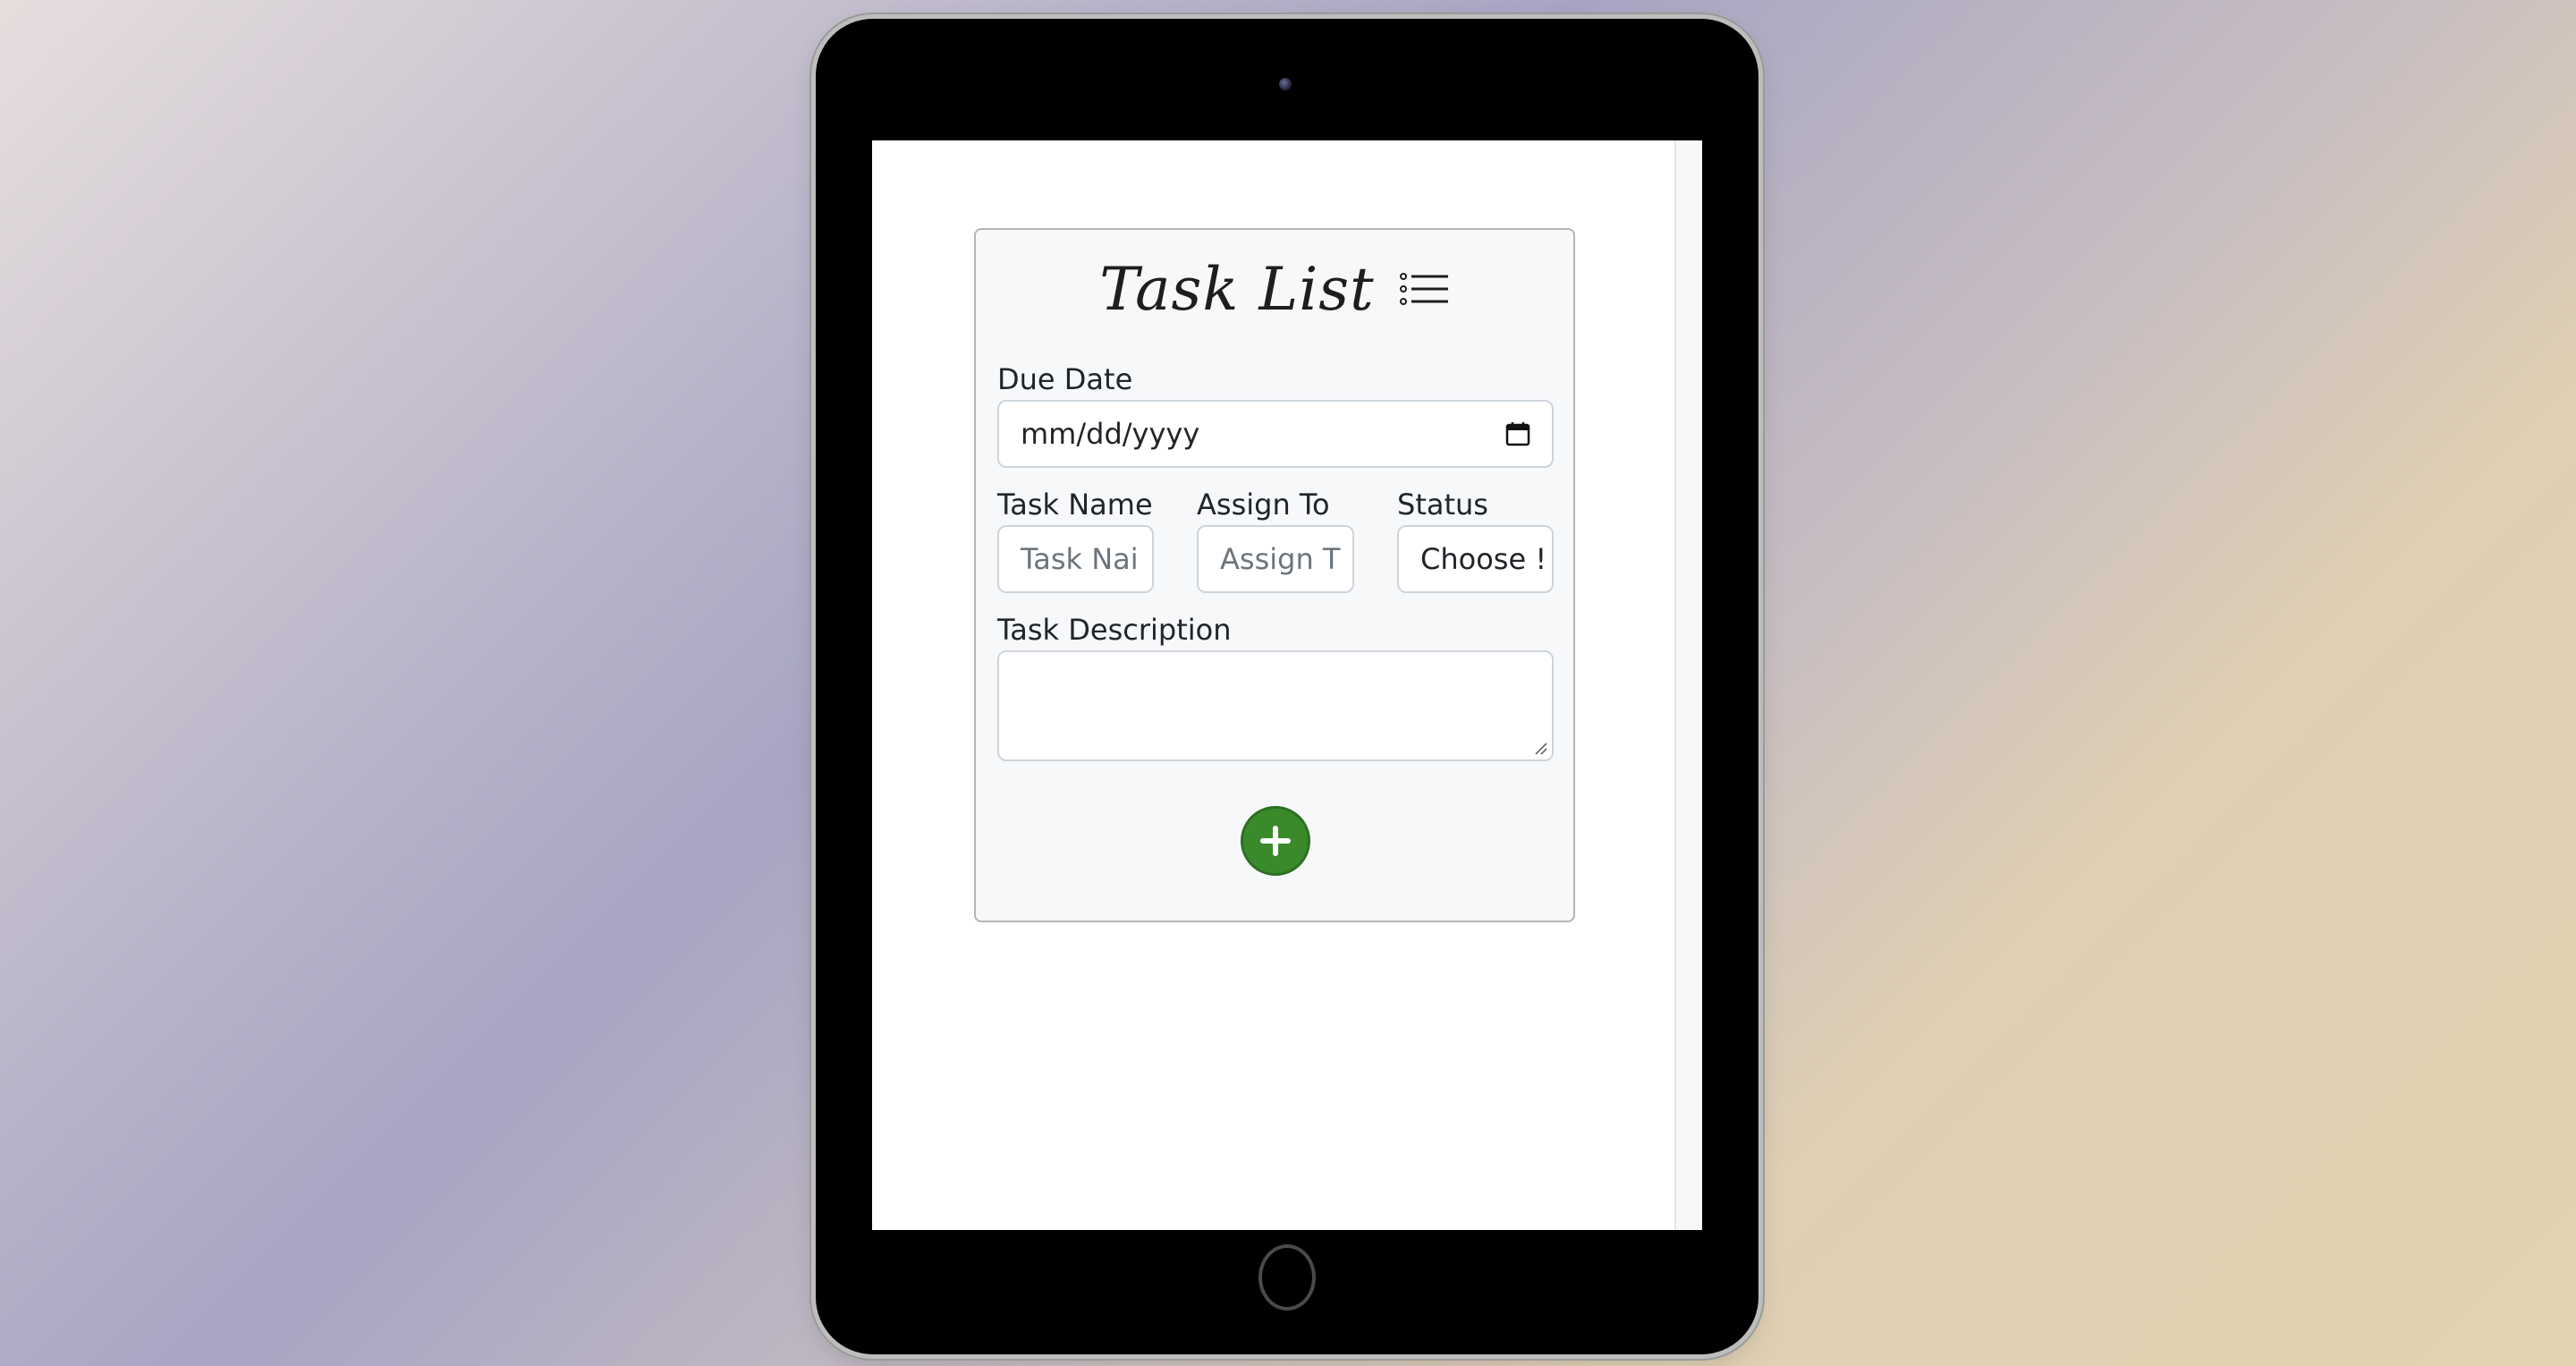 Image resolution: width=2576 pixels, height=1366 pixels. What do you see at coordinates (1110, 434) in the screenshot?
I see `due-date-value: mm/dd/yyyy` at bounding box center [1110, 434].